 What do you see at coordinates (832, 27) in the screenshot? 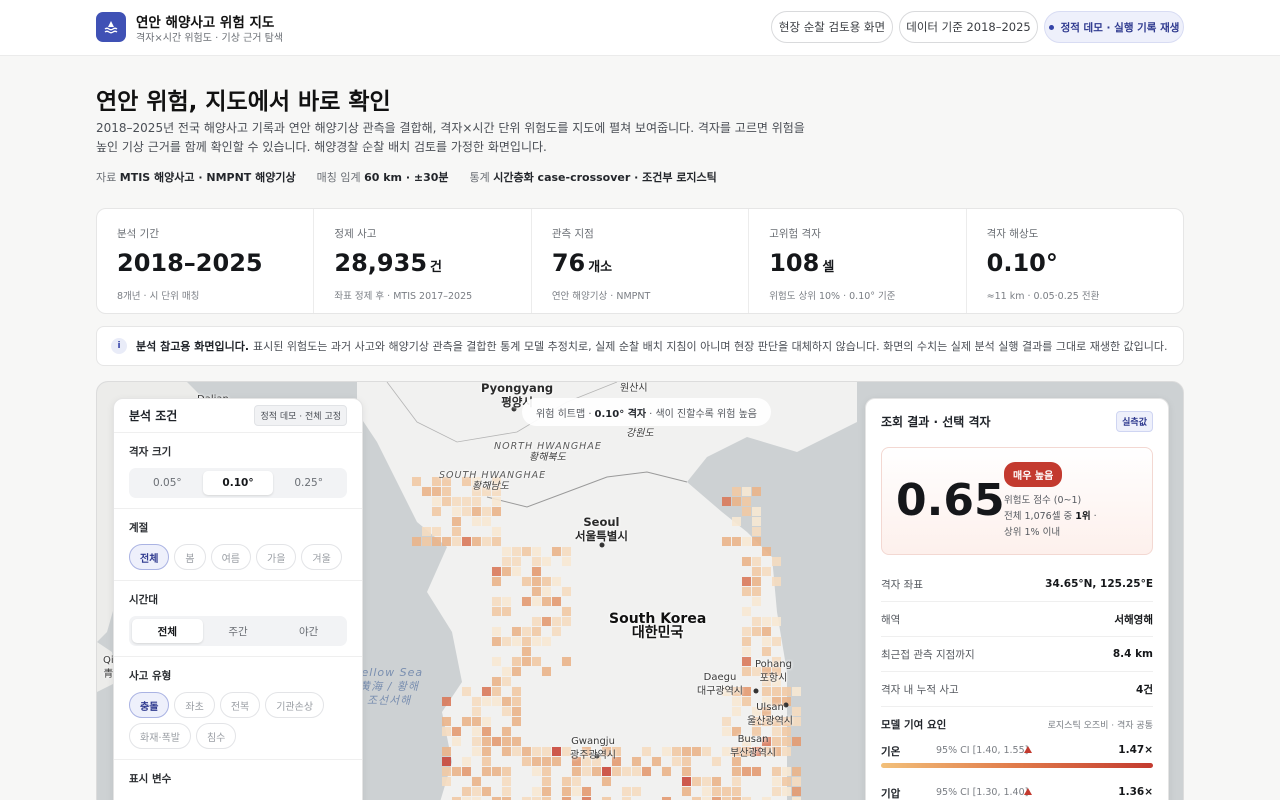
I see `field-review-button: 현장 순찰 검토용 화면` at bounding box center [832, 27].